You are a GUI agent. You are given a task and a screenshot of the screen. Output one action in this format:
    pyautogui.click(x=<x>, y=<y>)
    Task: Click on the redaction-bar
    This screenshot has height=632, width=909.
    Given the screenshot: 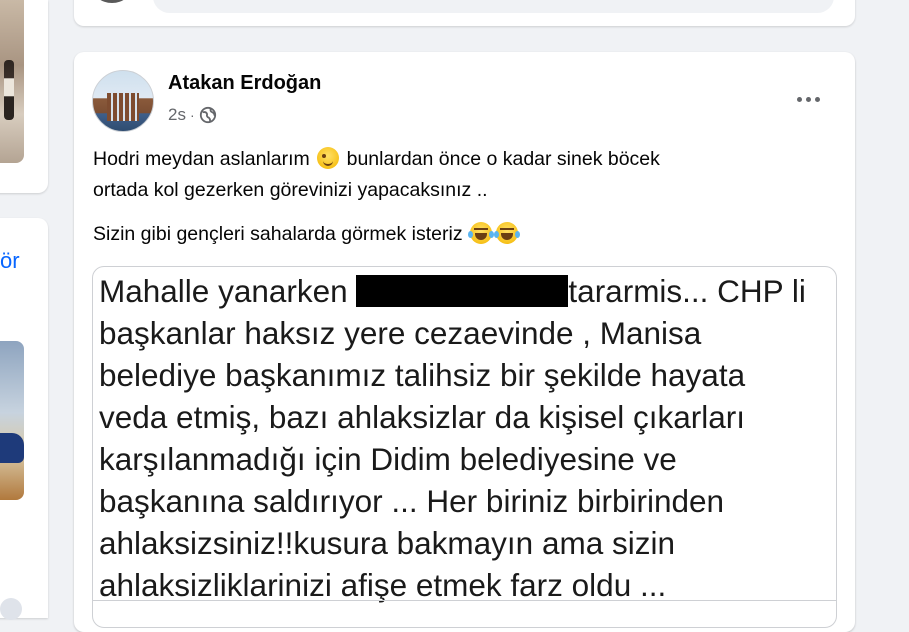 What is the action you would take?
    pyautogui.click(x=462, y=291)
    